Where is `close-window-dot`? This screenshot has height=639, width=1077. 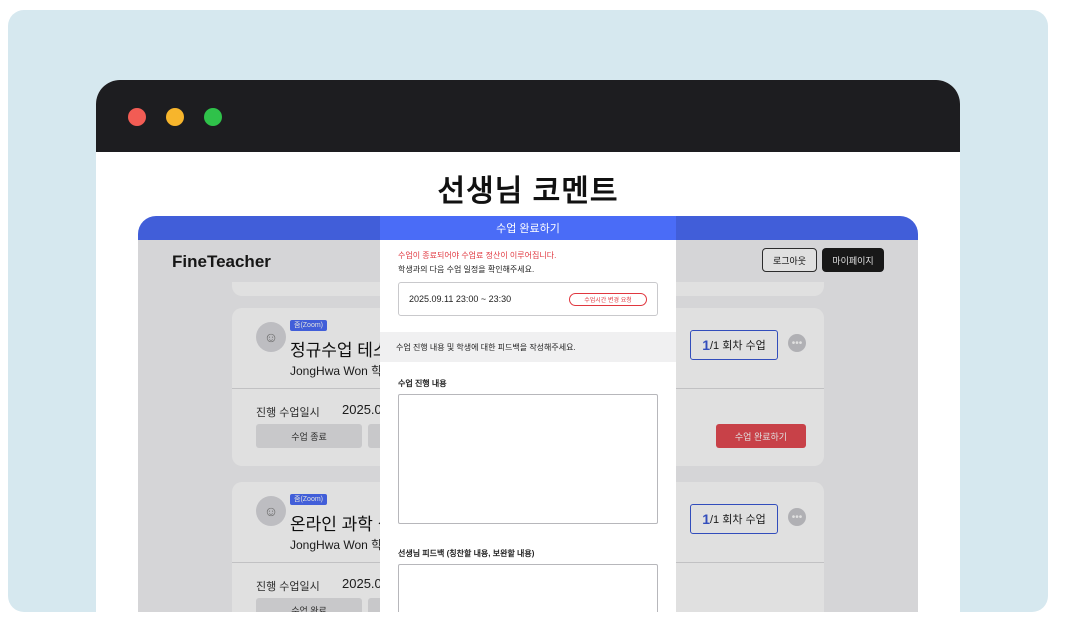
close-window-dot is located at coordinates (137, 117).